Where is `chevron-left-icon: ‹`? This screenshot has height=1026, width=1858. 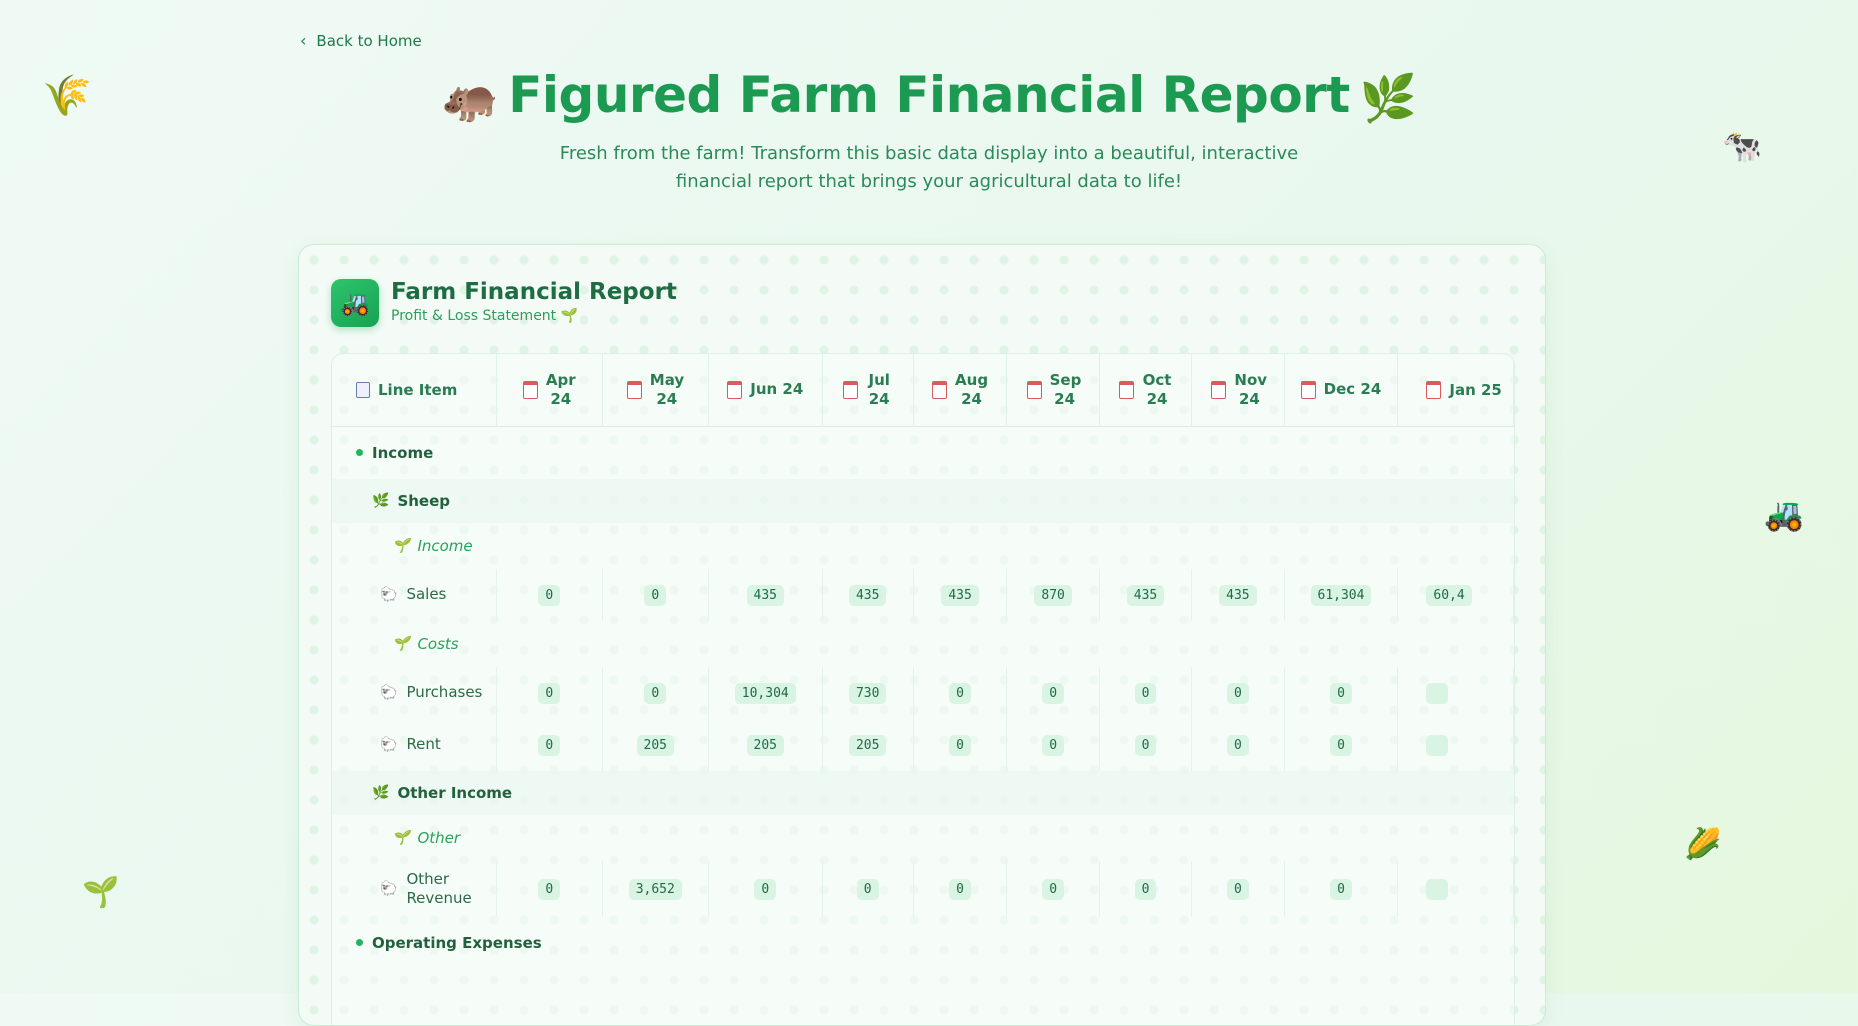
chevron-left-icon: ‹ is located at coordinates (303, 40).